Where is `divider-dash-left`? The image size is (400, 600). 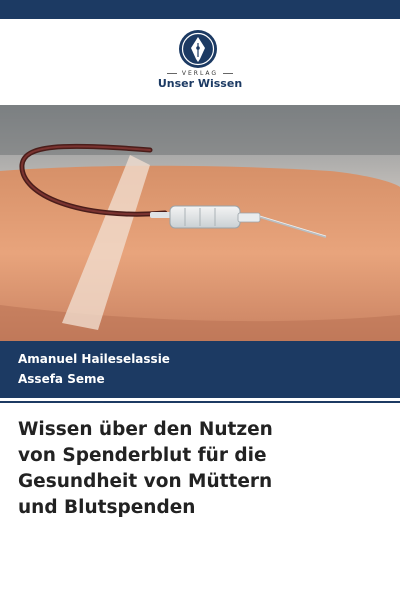
divider-dash-left is located at coordinates (171, 73).